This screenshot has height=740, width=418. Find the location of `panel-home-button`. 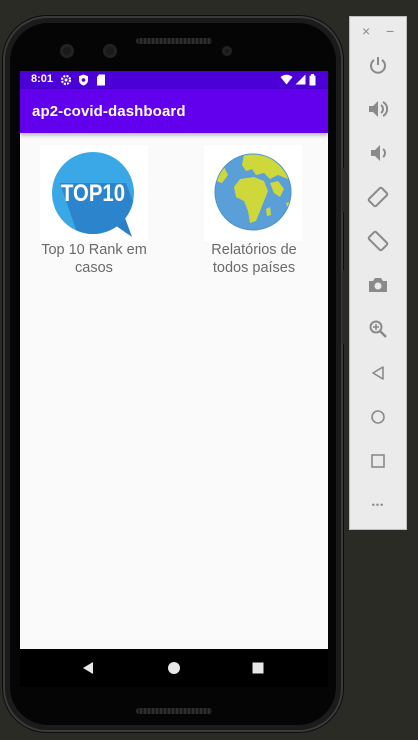

panel-home-button is located at coordinates (378, 417).